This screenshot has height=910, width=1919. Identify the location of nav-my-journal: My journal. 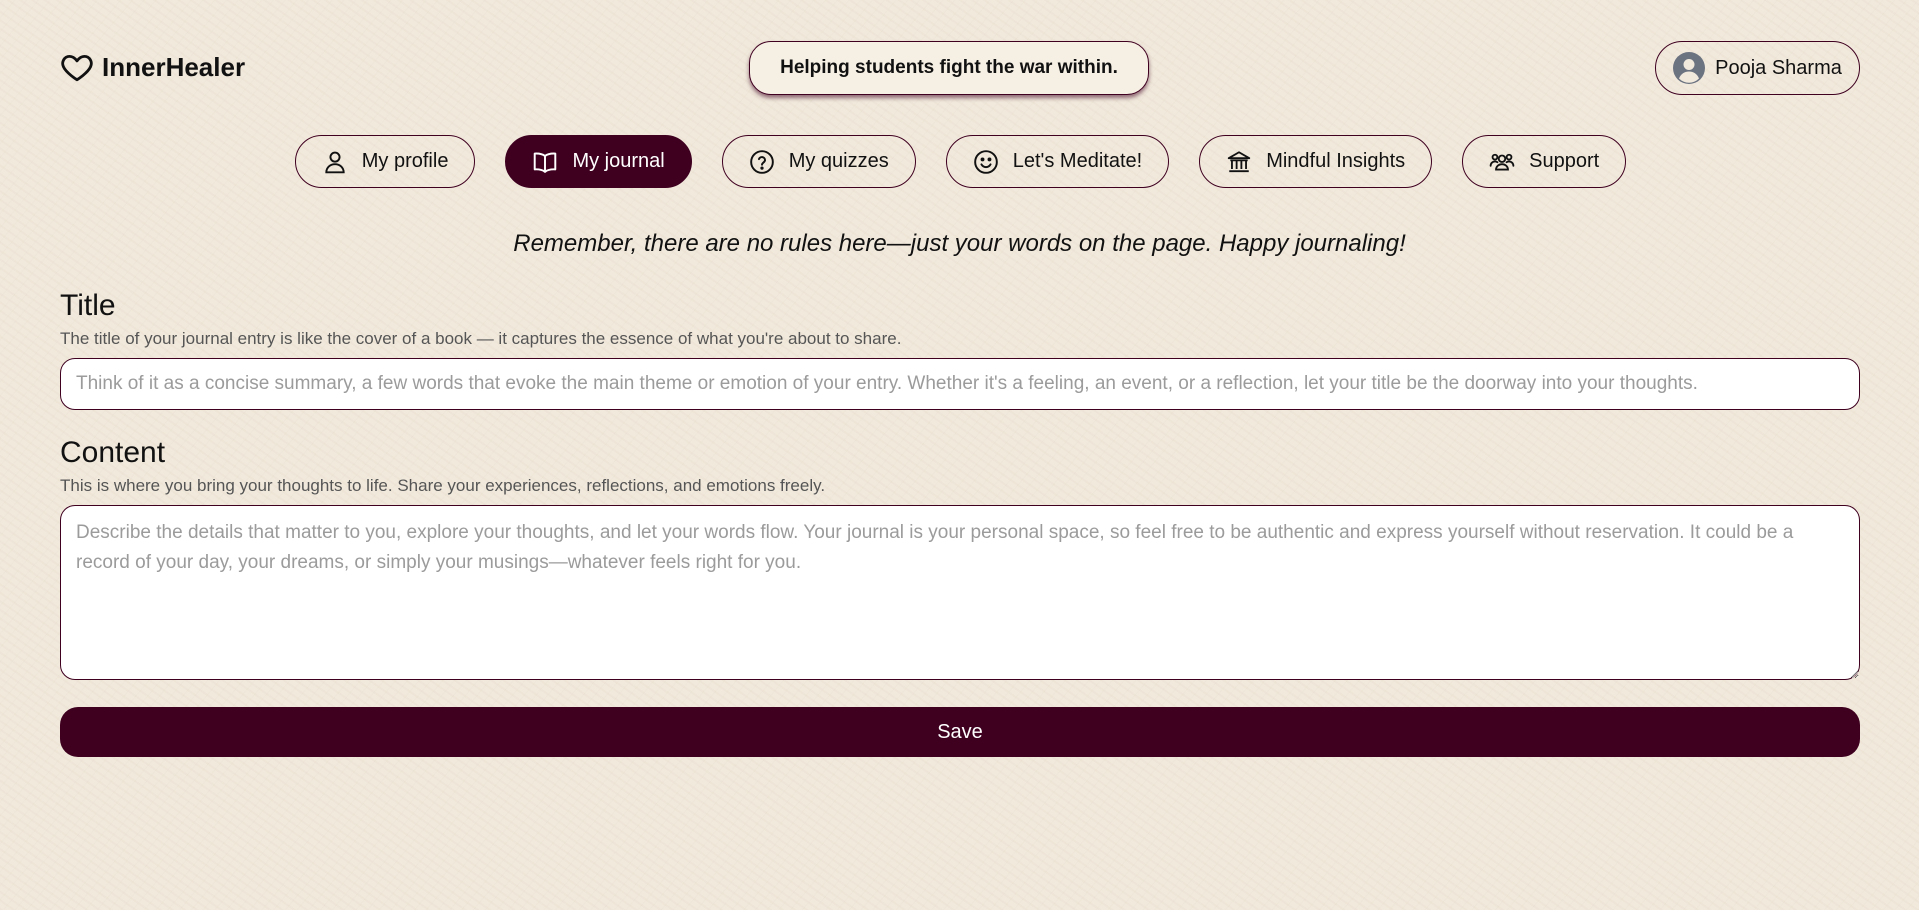
(598, 161).